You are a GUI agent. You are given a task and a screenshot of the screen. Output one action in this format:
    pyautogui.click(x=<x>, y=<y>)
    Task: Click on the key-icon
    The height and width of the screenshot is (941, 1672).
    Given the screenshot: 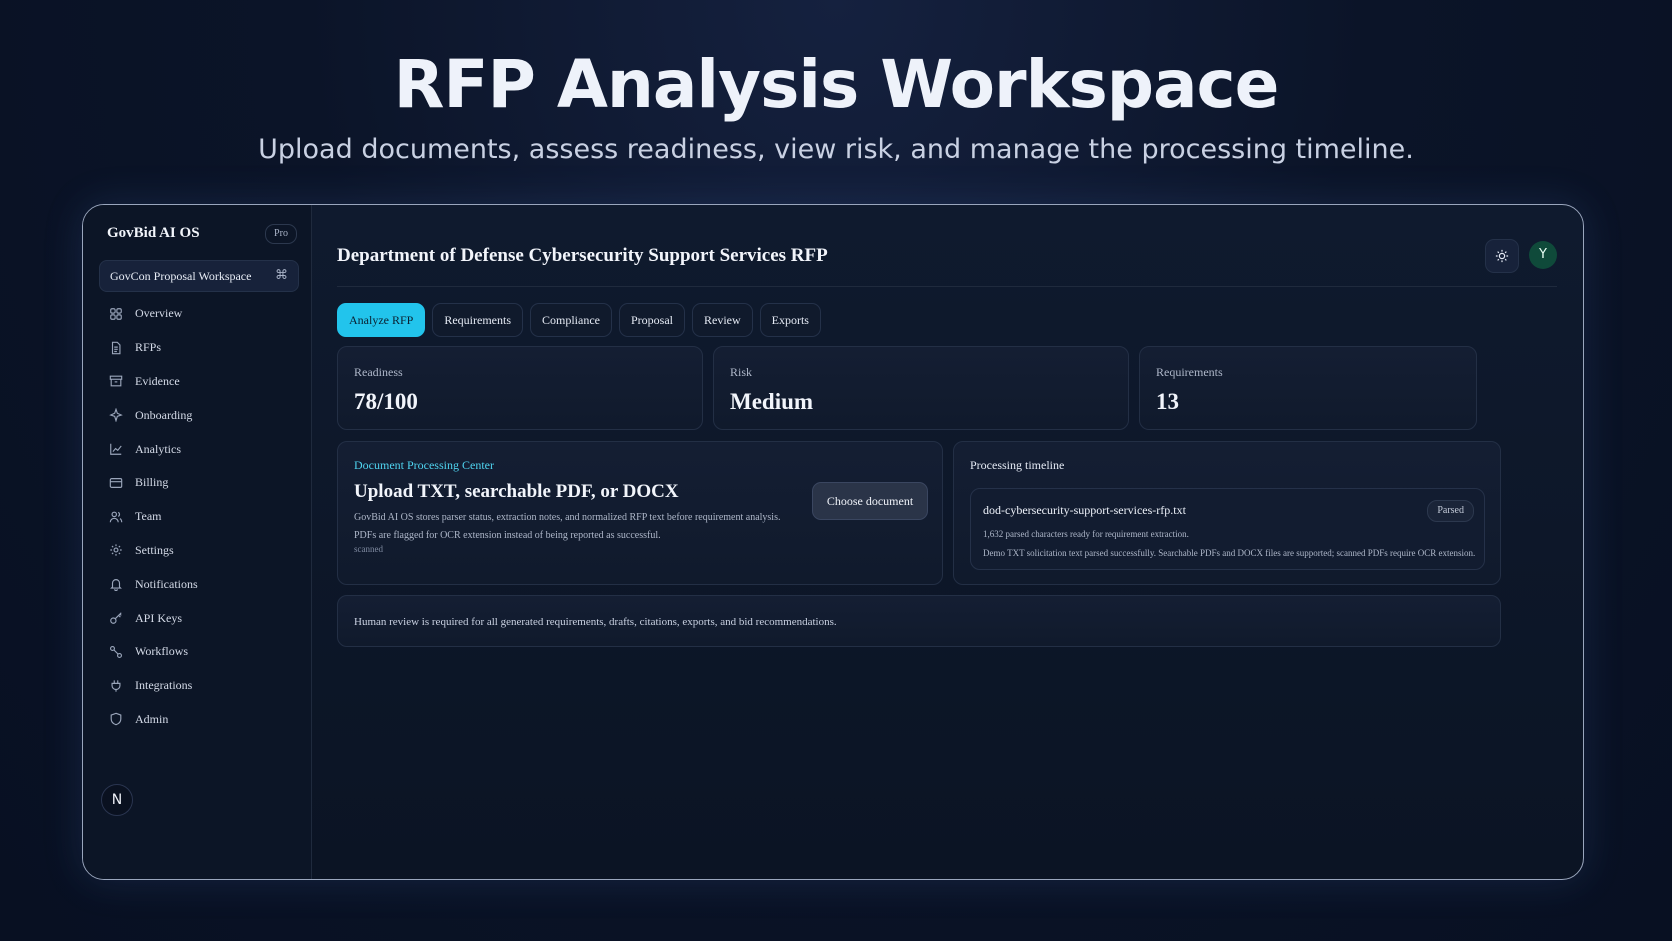 What is the action you would take?
    pyautogui.click(x=116, y=618)
    